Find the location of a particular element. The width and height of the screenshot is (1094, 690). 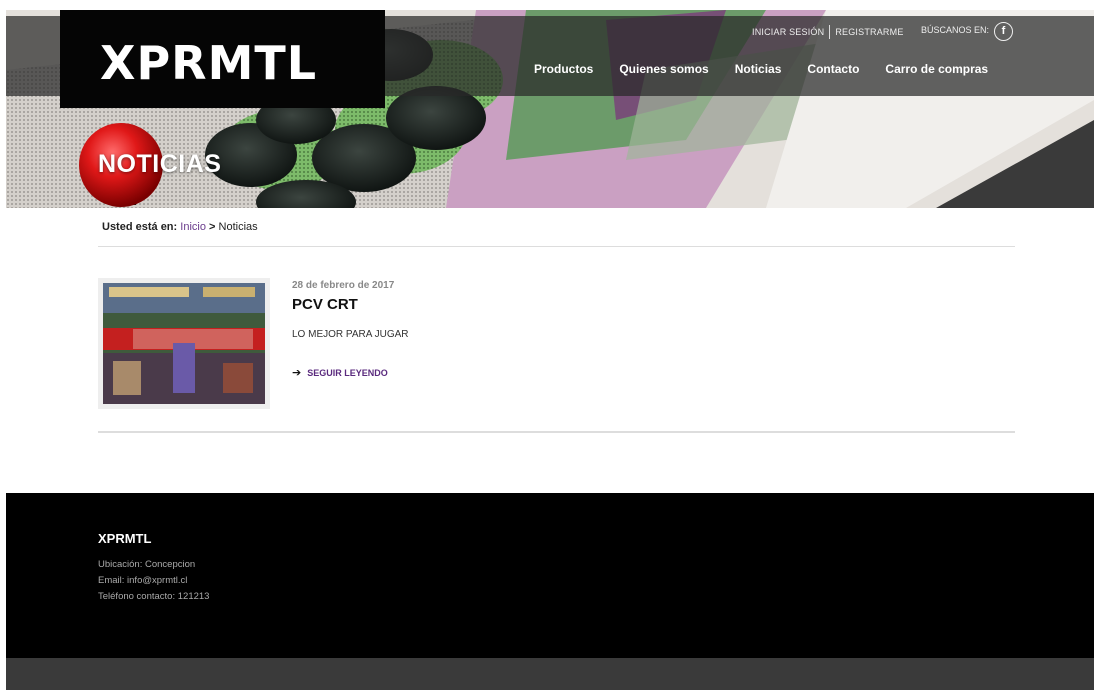

footer-email: Email: info@xprmtl.cl is located at coordinates (143, 580).